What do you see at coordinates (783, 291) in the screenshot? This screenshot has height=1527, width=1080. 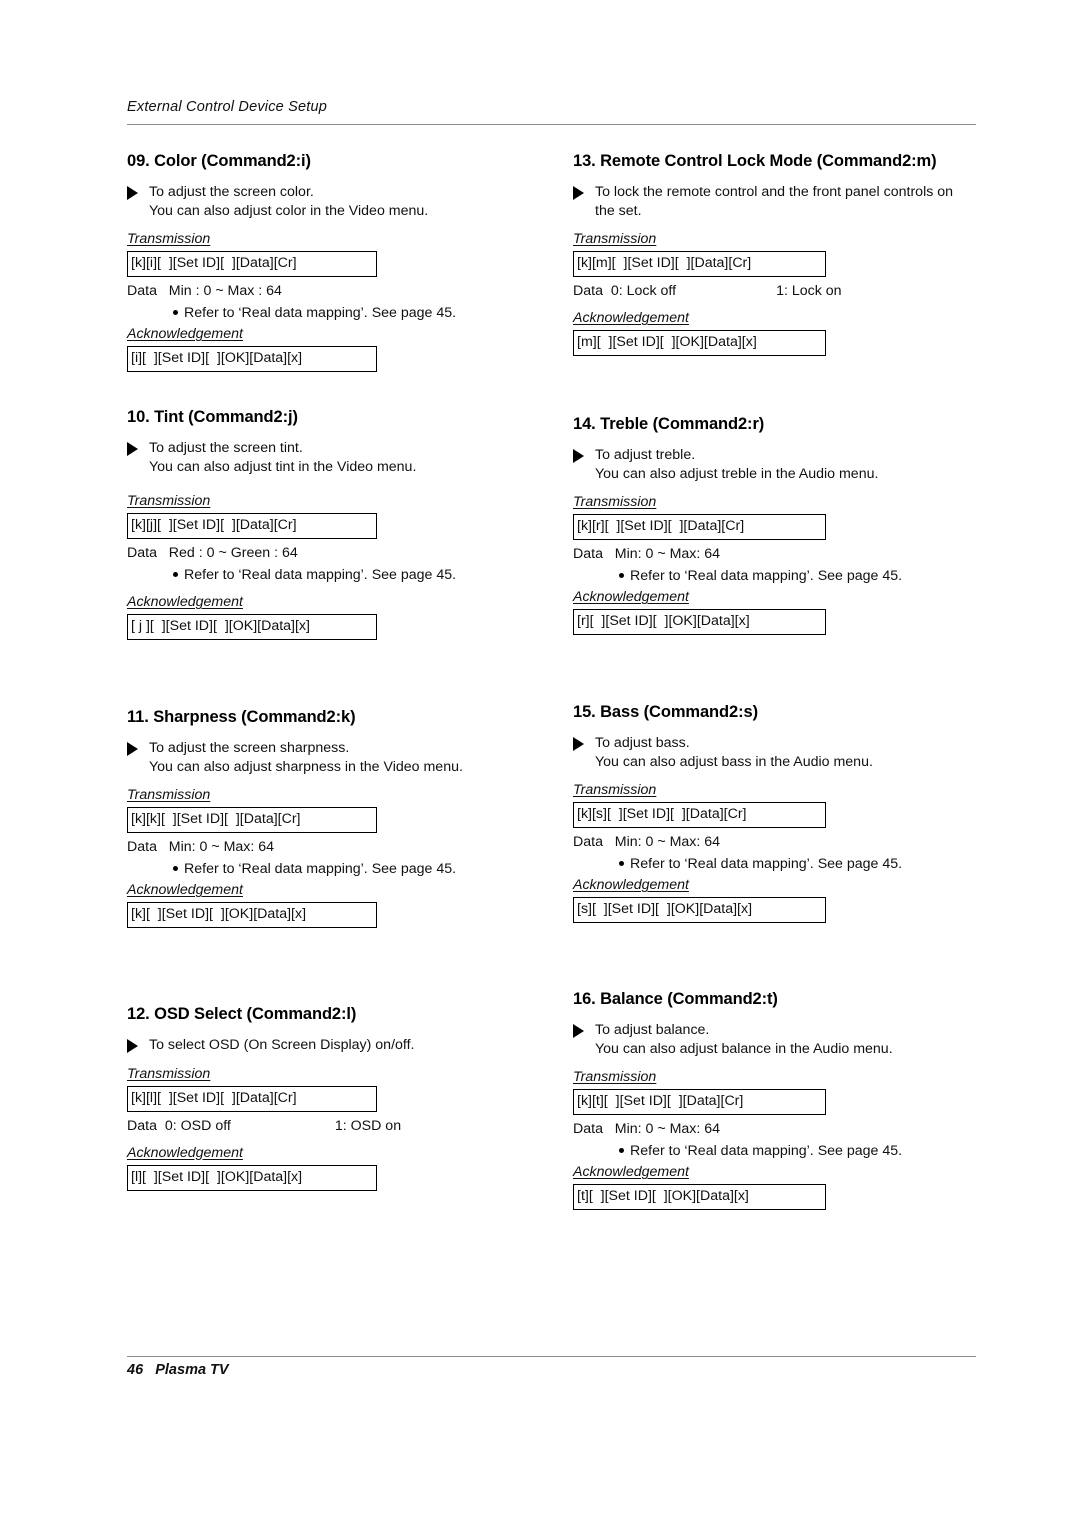 I see `data-line: Data 0: Lock off 1: Lock on` at bounding box center [783, 291].